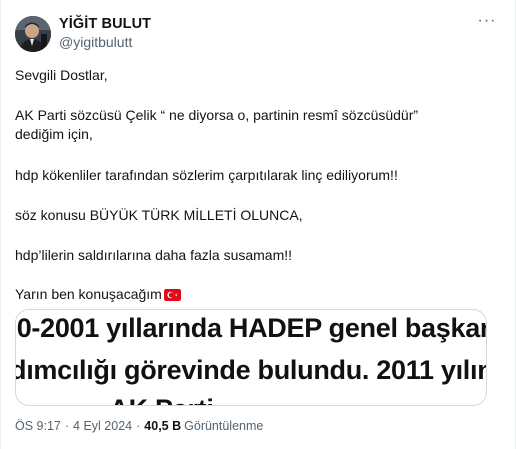 This screenshot has width=516, height=449. I want to click on author-display-name: YİĞİT BULUT, so click(105, 24).